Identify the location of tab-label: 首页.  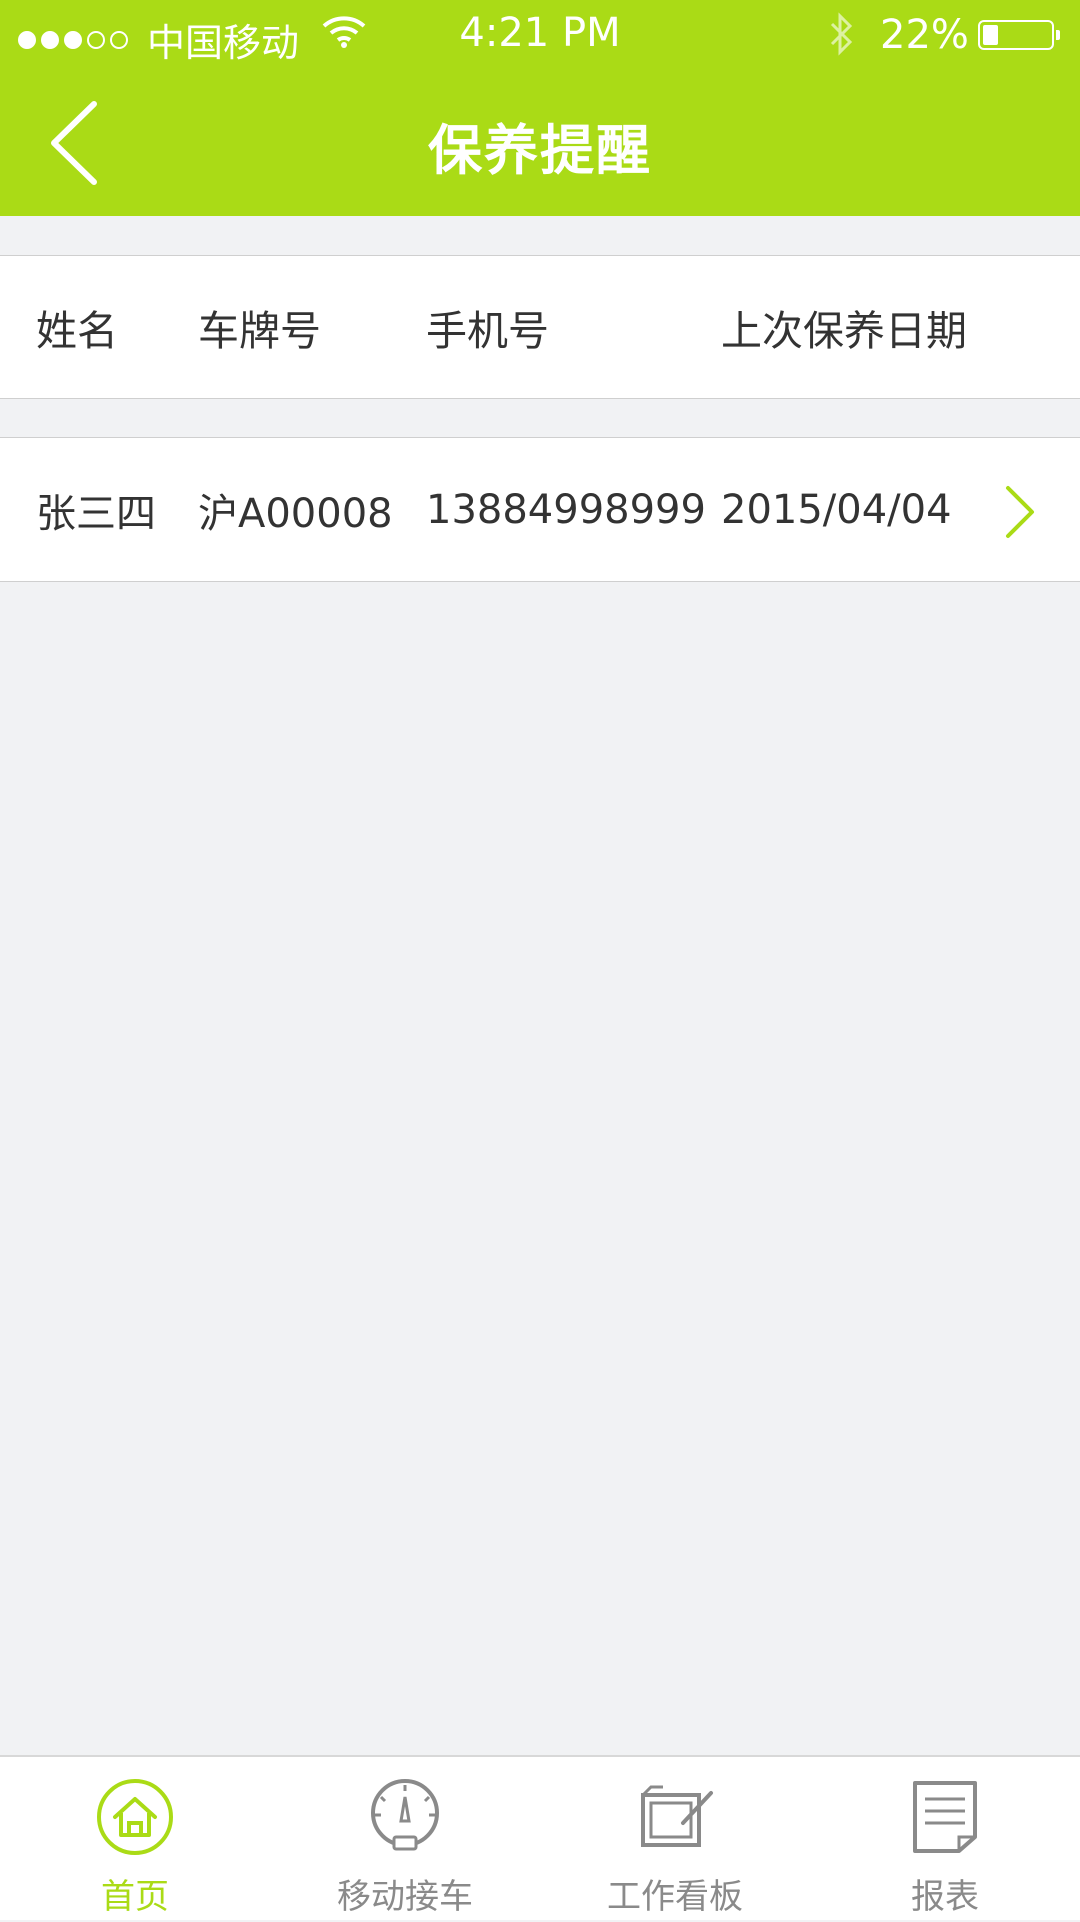
(135, 1897).